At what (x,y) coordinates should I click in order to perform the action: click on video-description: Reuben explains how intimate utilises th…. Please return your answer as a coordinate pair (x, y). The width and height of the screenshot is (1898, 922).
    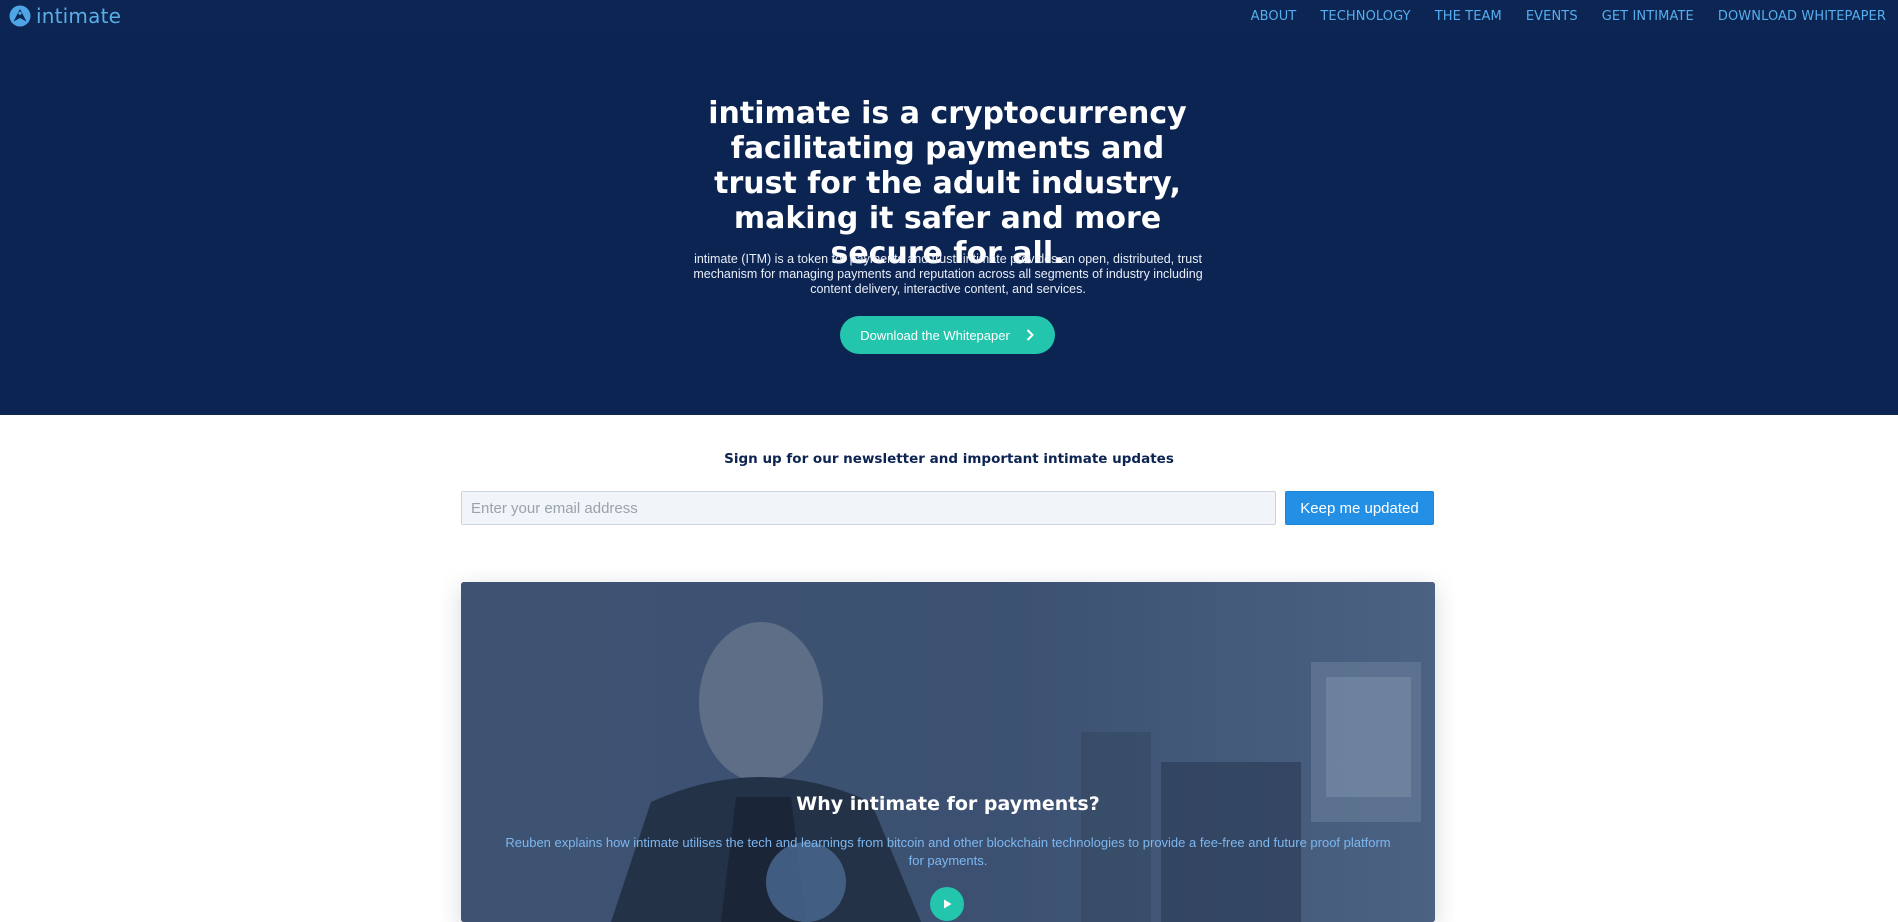
    Looking at the image, I should click on (948, 851).